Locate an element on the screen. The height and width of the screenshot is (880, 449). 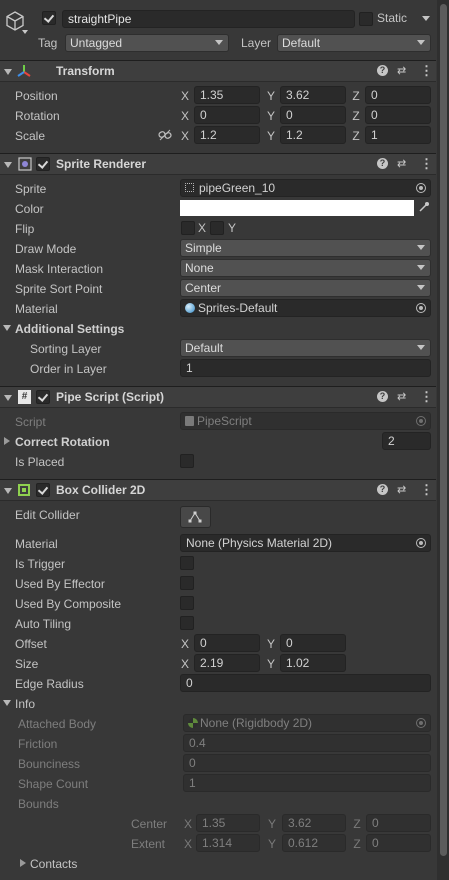
name-field: straightPipe is located at coordinates (208, 19).